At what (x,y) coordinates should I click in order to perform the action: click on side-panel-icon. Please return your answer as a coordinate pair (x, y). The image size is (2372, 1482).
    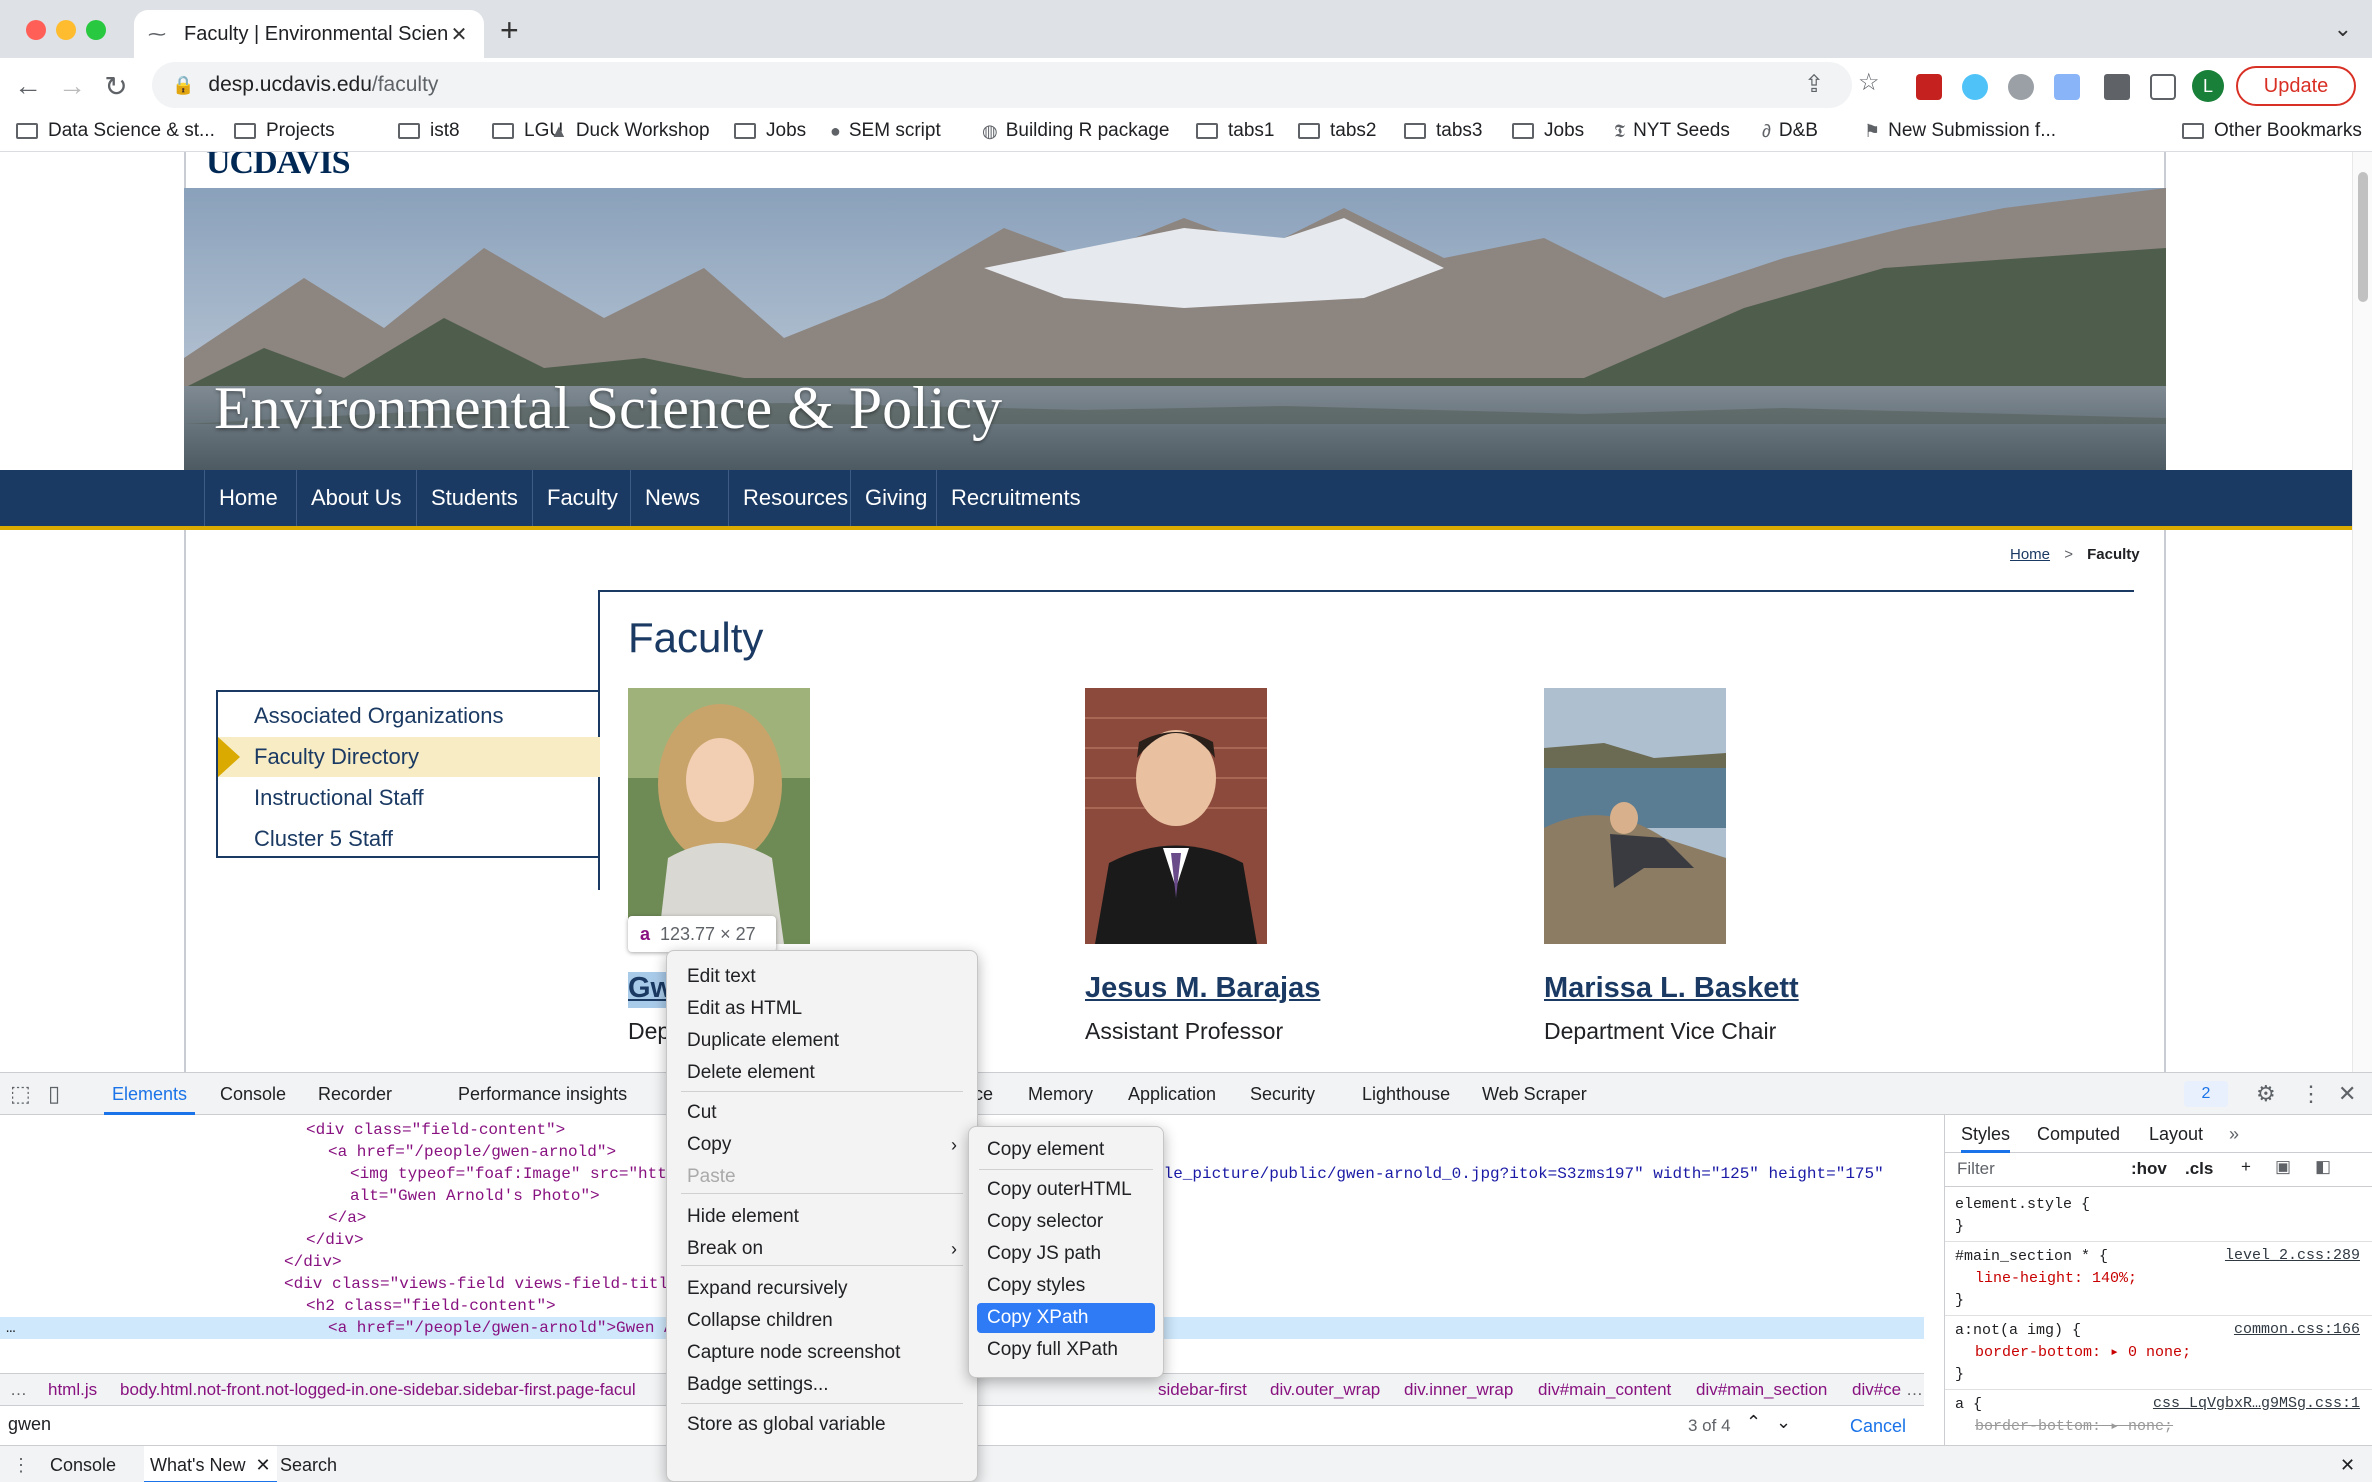
    Looking at the image, I should click on (2163, 87).